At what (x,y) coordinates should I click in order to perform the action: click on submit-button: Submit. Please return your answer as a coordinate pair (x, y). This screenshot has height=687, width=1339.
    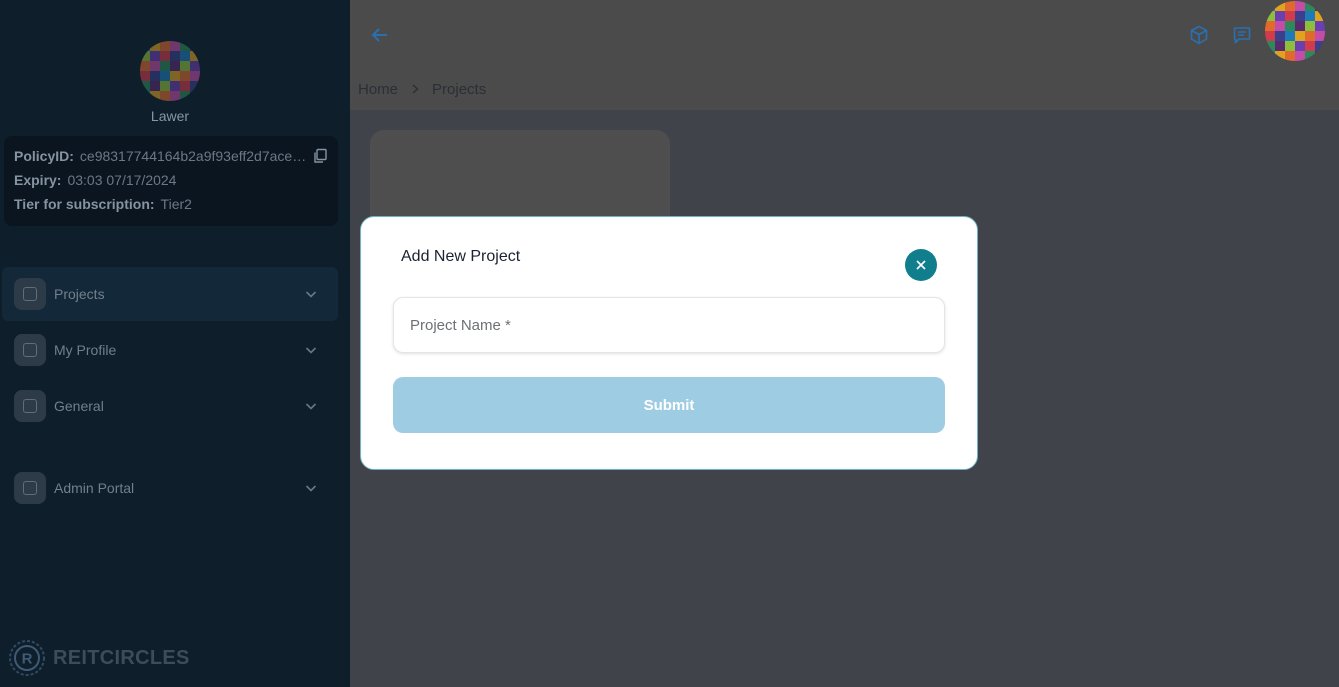
    Looking at the image, I should click on (669, 405).